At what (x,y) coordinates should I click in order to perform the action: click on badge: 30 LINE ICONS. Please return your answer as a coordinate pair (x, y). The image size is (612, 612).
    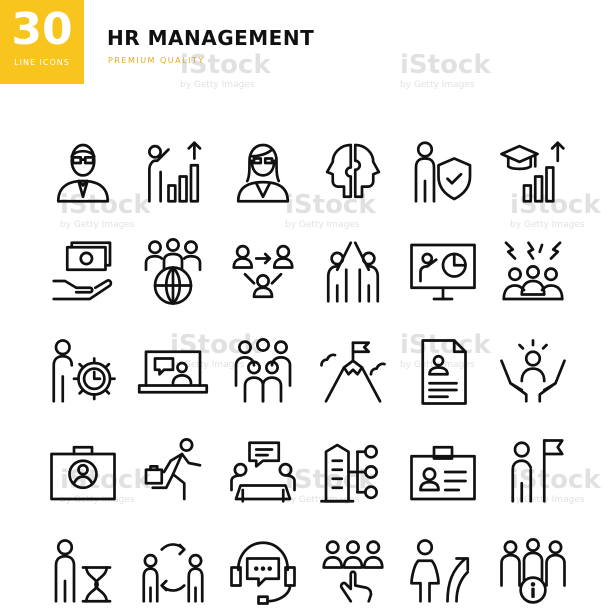
    Looking at the image, I should click on (42, 42).